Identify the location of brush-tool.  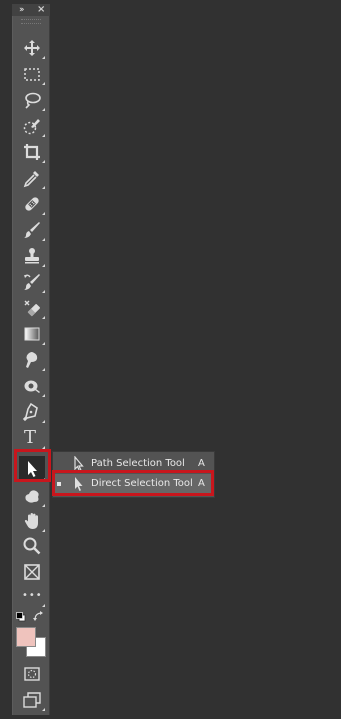
(32, 230).